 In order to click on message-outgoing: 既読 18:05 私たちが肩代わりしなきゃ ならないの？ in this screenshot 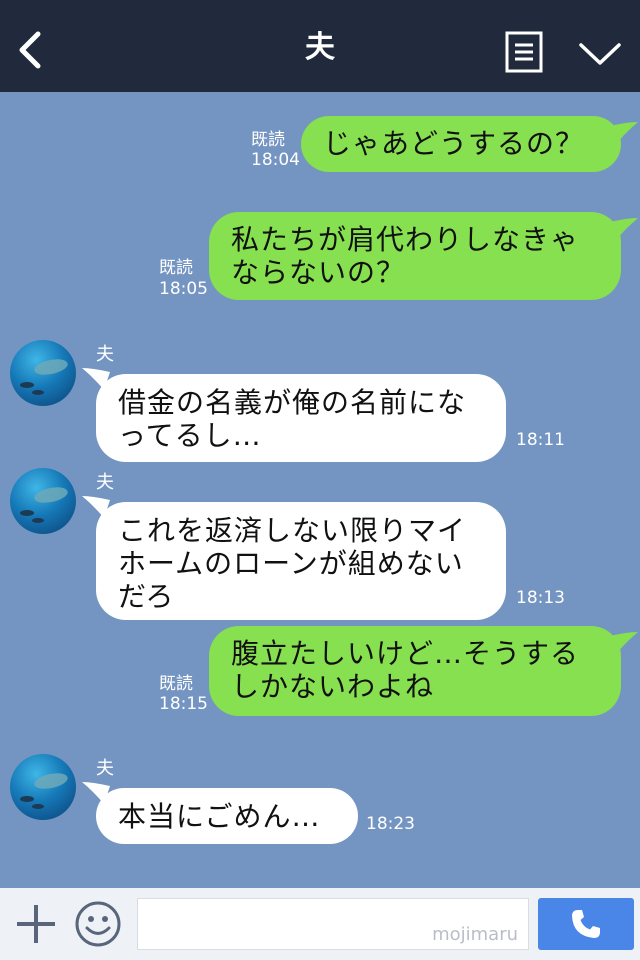, I will do `click(320, 252)`.